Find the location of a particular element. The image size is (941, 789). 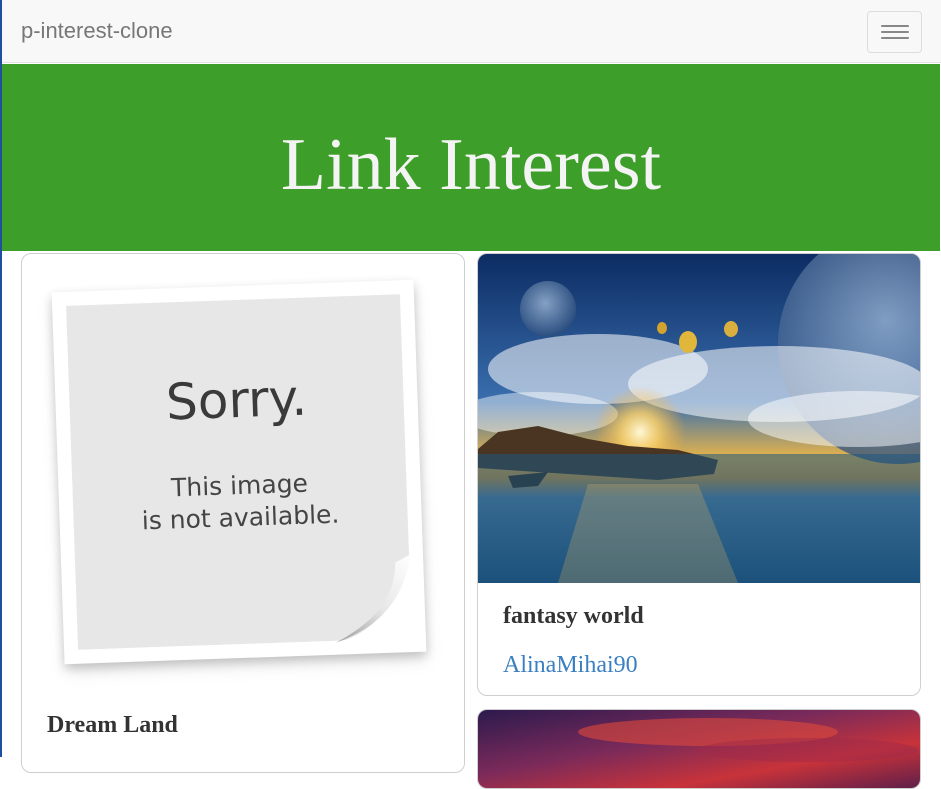

card-user-link: AlinaMihai90 is located at coordinates (570, 665).